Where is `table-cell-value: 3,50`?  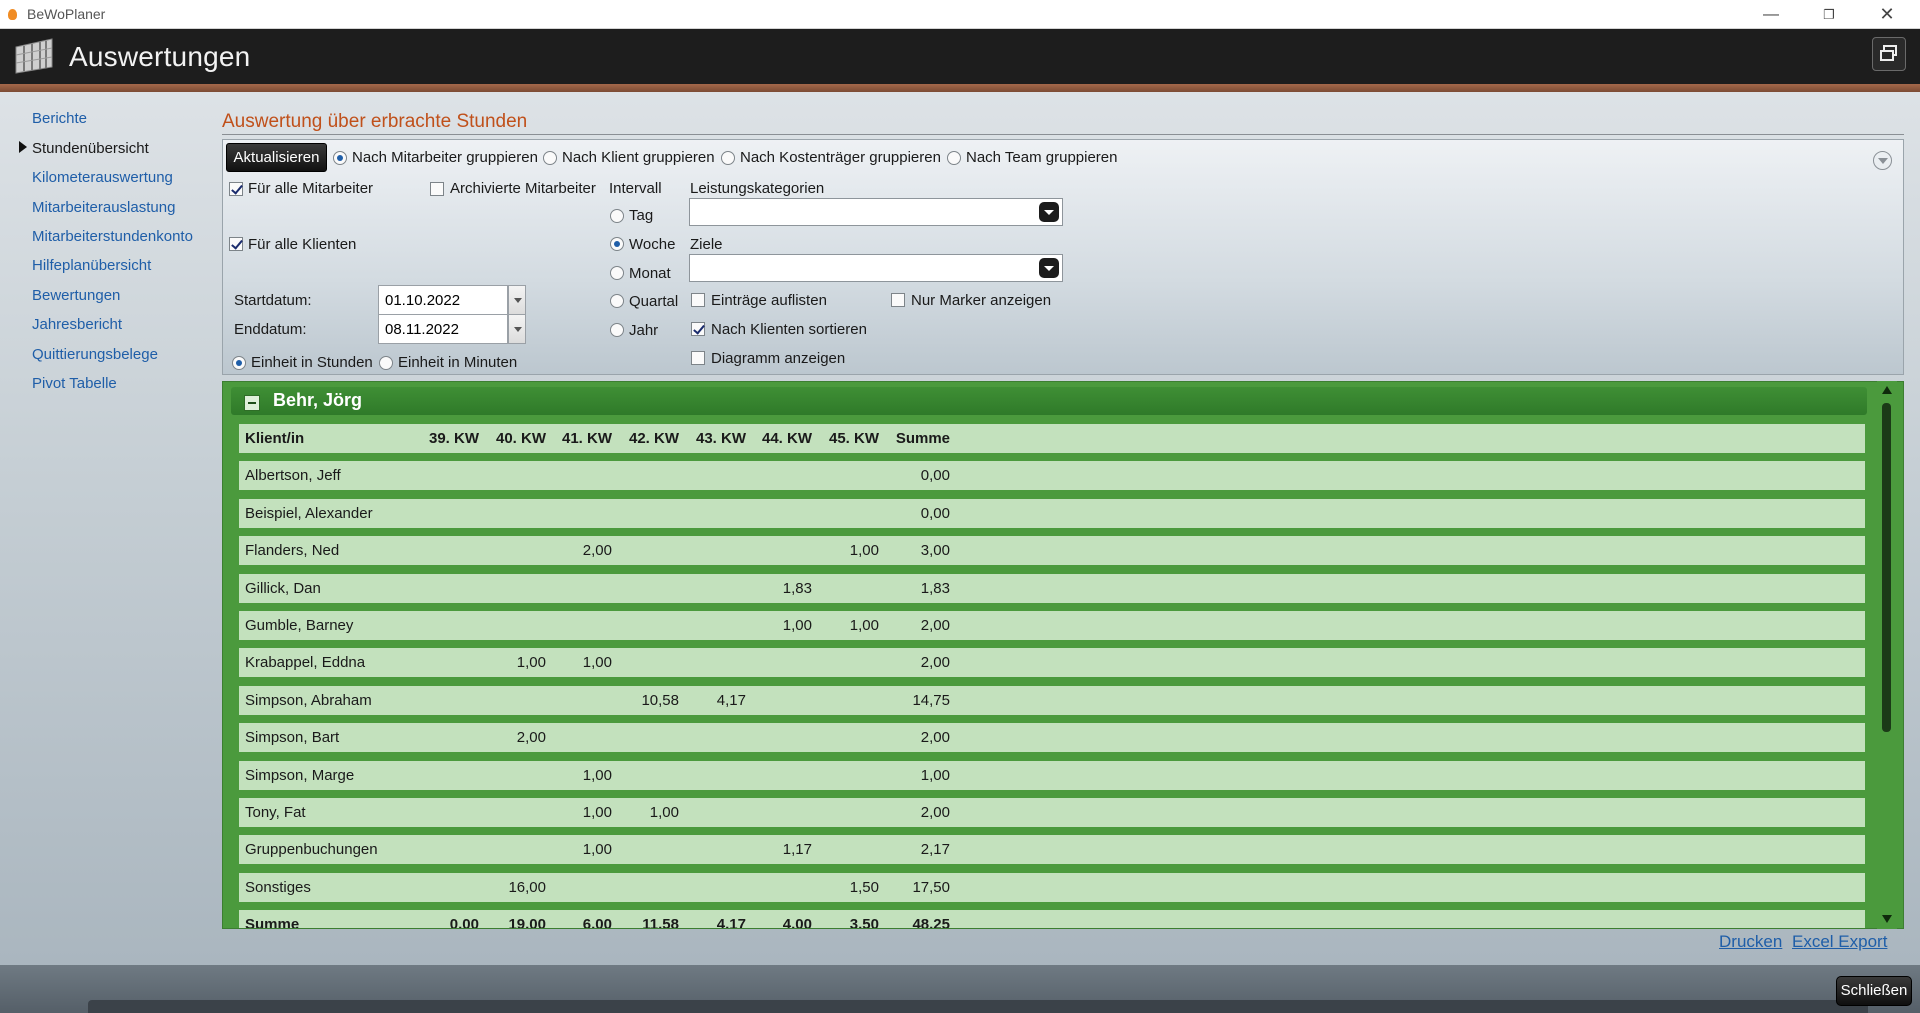 table-cell-value: 3,50 is located at coordinates (864, 922).